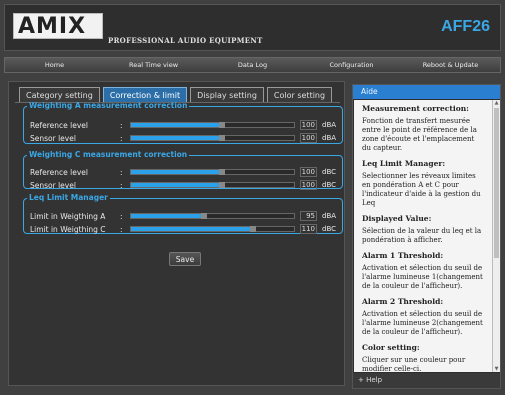 The image size is (505, 395). I want to click on save-button: Save, so click(185, 259).